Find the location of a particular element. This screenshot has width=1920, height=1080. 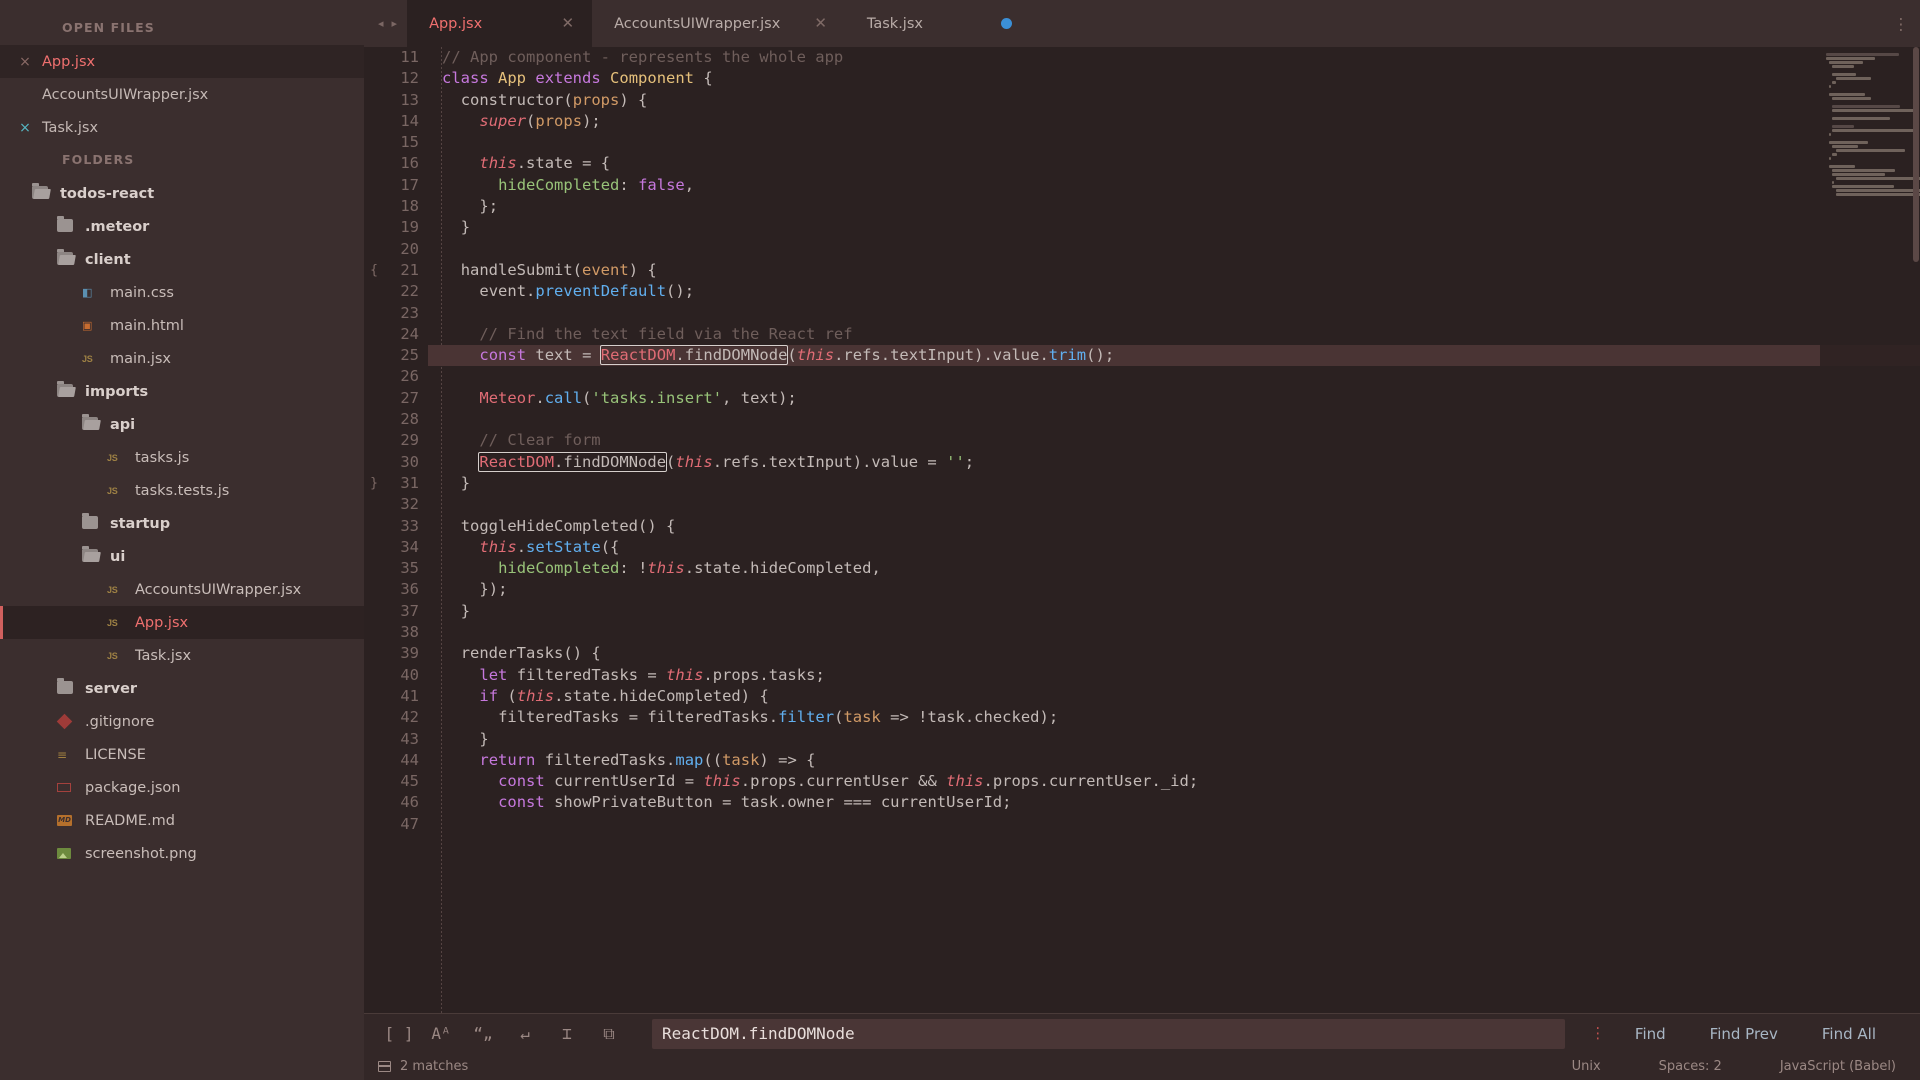

find-buttons: Find Find Prev Find All is located at coordinates (1755, 1034).